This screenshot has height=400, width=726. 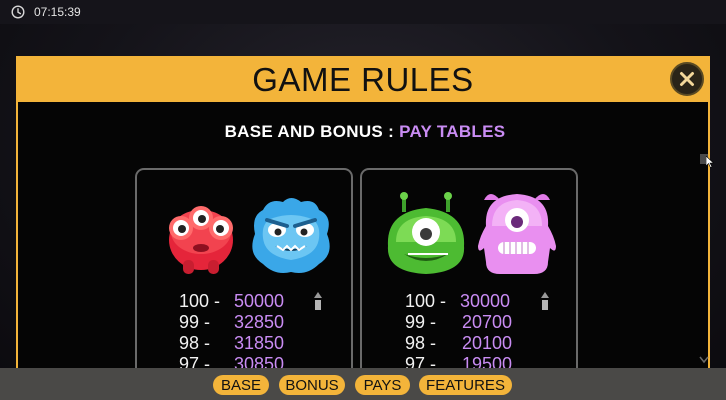 I want to click on clock-time: 07:15:39, so click(x=57, y=12).